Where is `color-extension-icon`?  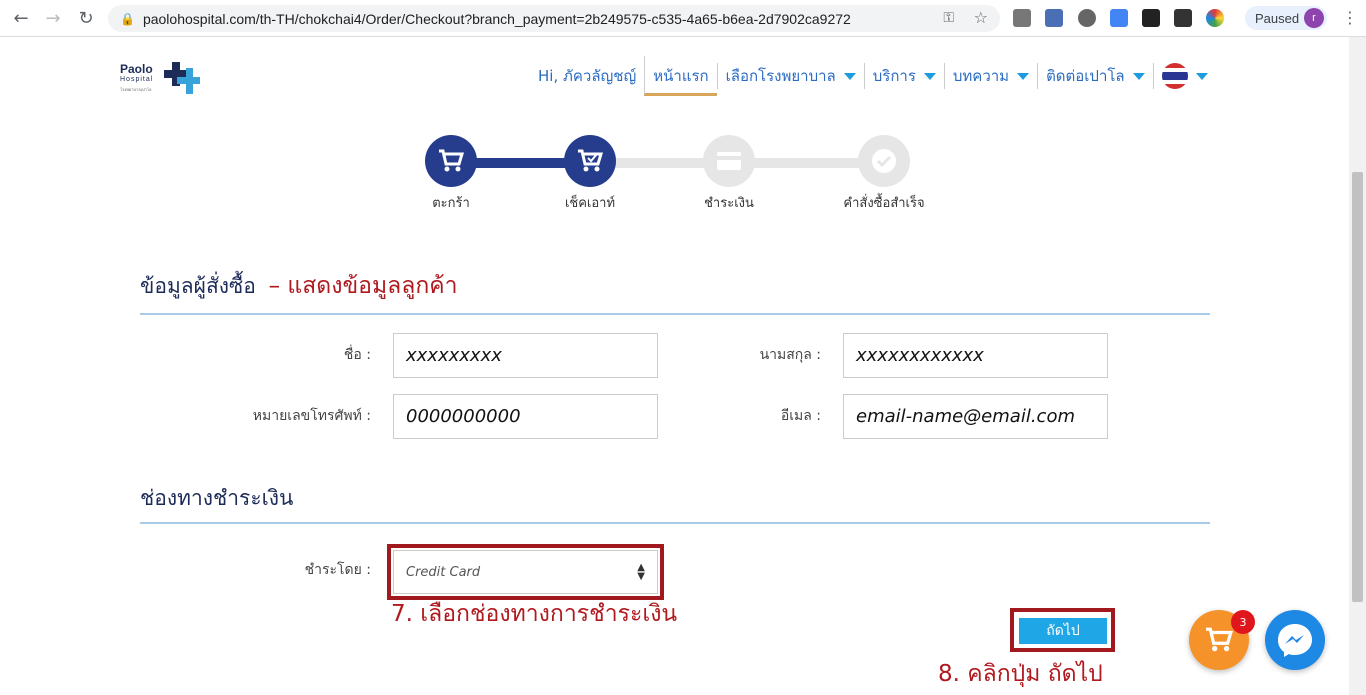 color-extension-icon is located at coordinates (1215, 18).